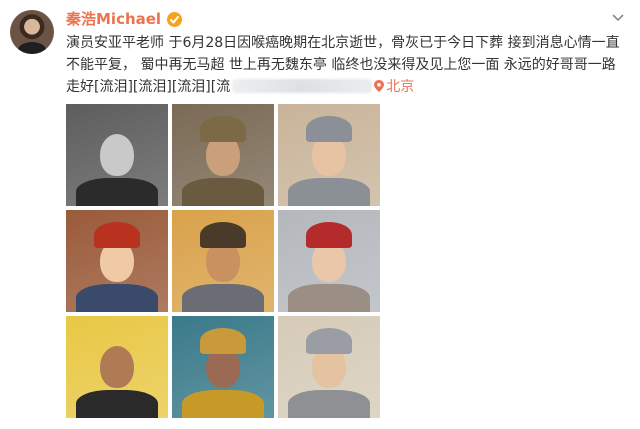  What do you see at coordinates (32, 32) in the screenshot?
I see `avatar` at bounding box center [32, 32].